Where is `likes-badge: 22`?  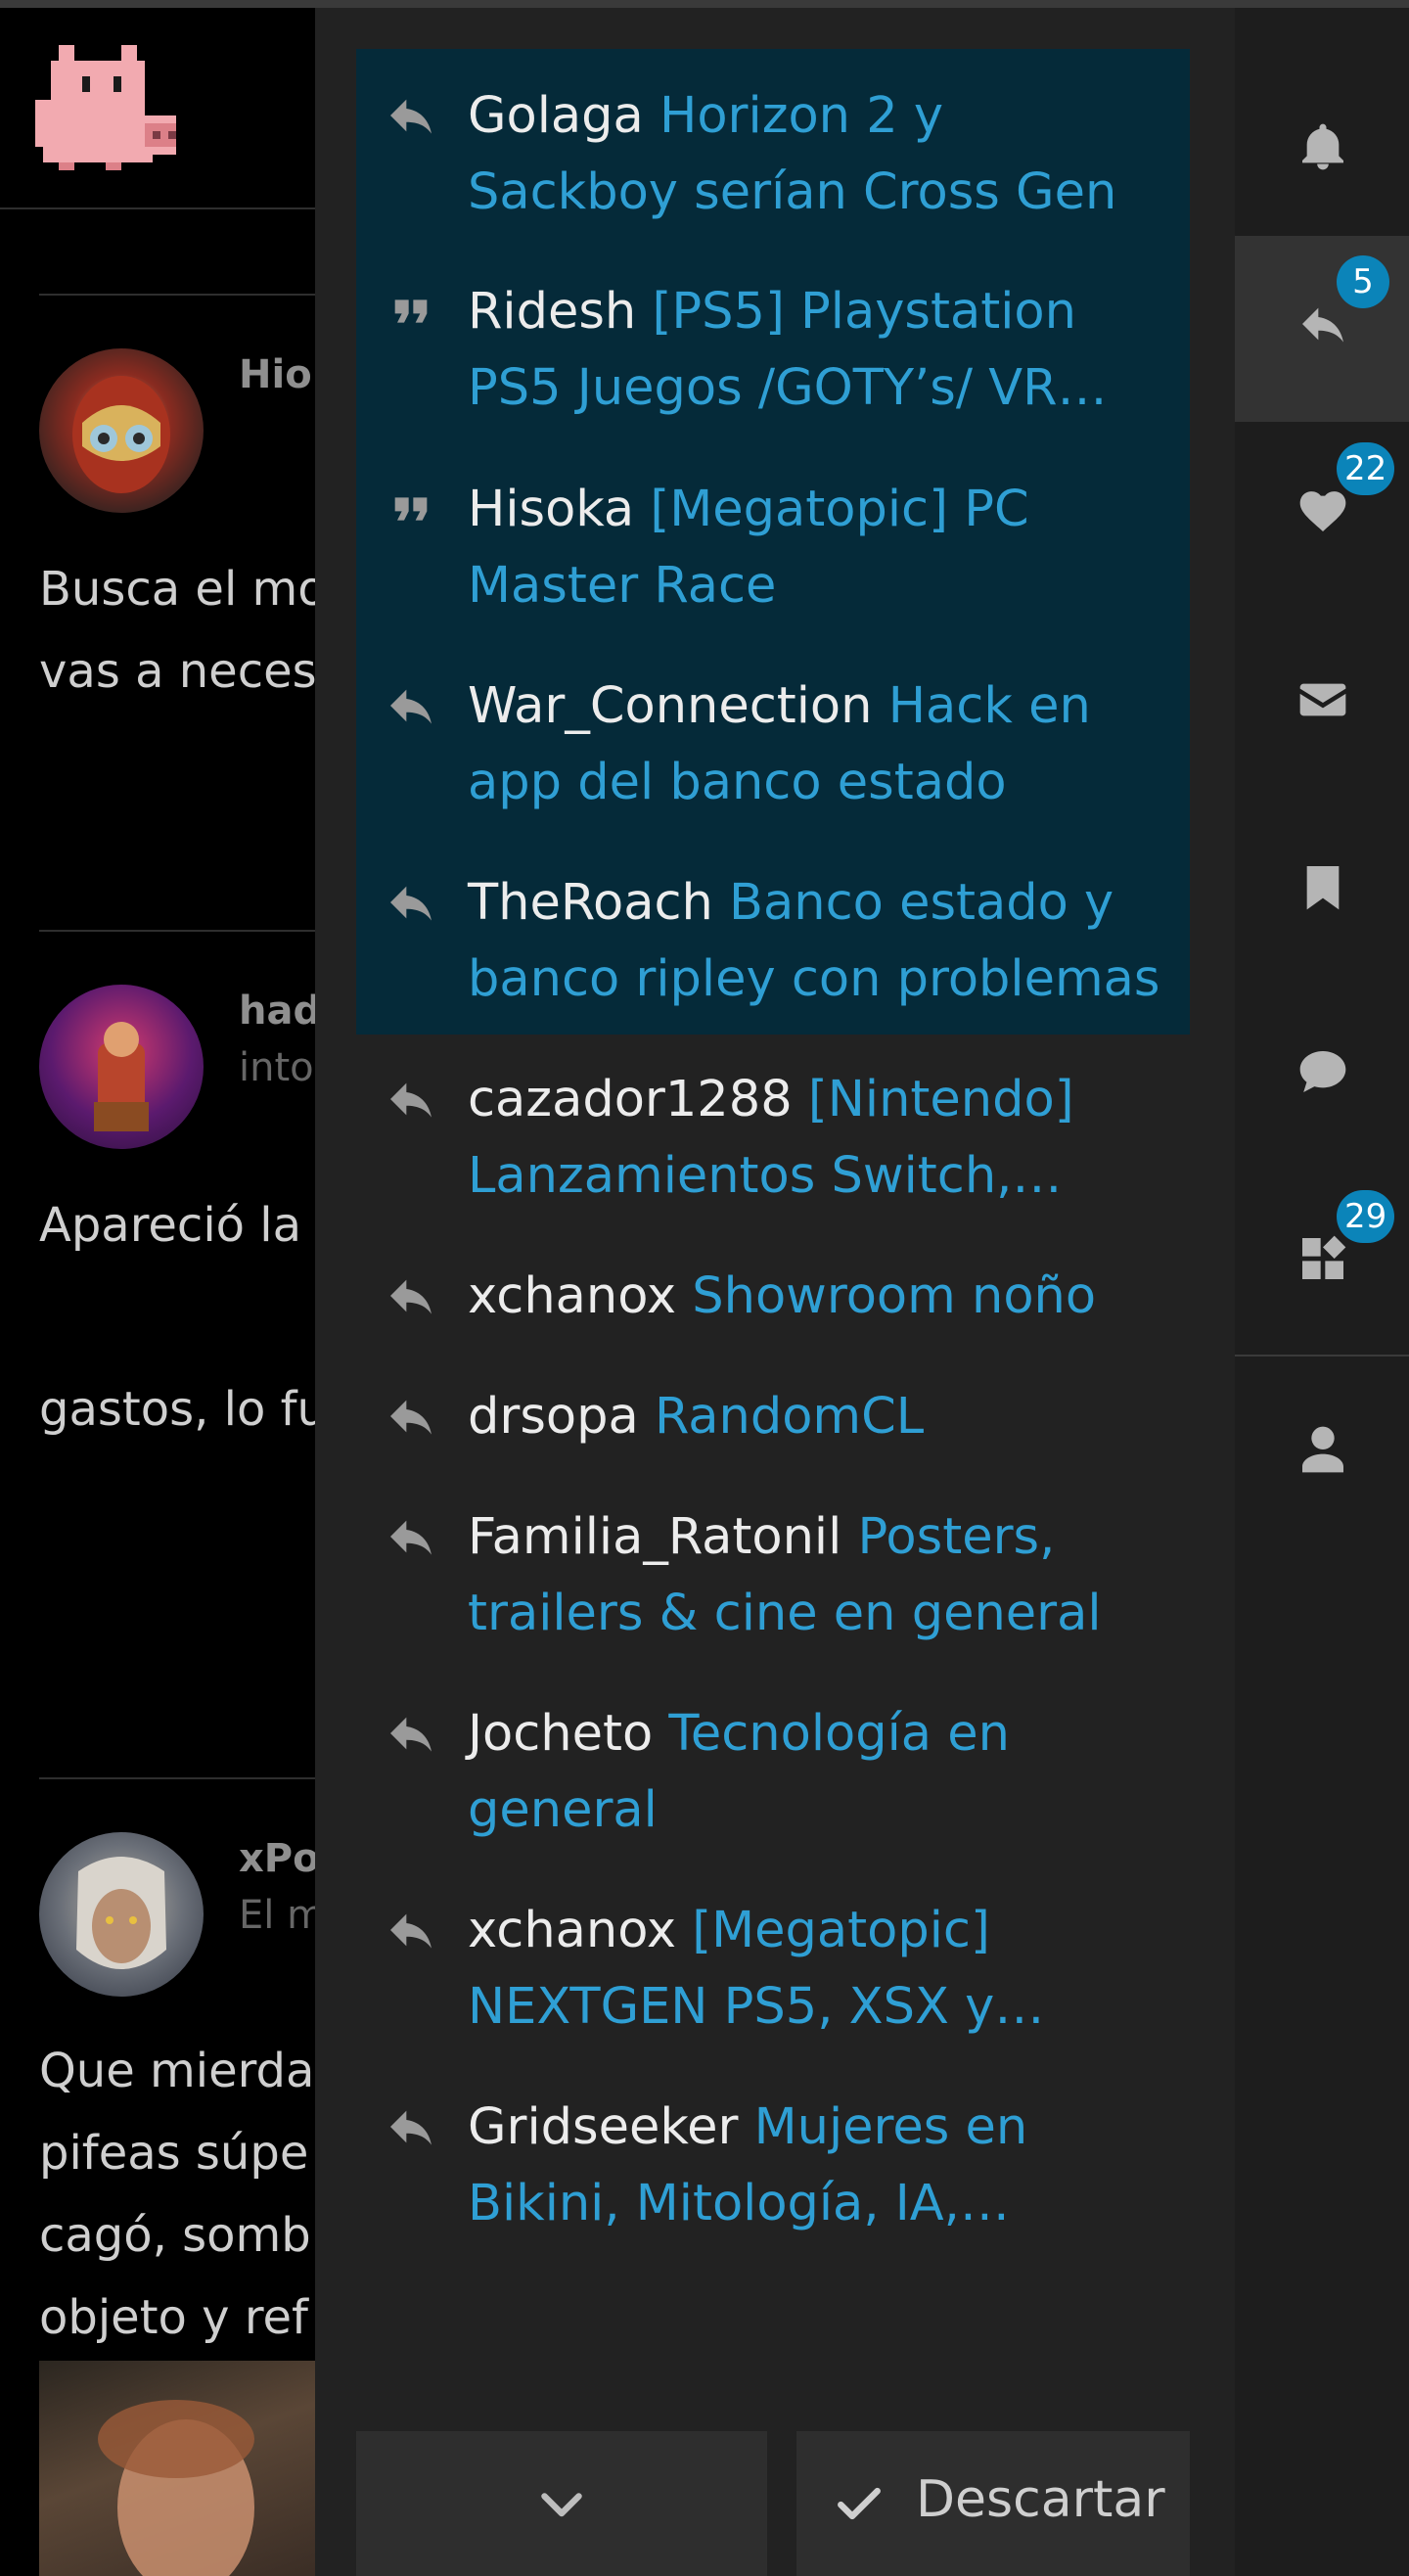
likes-badge: 22 is located at coordinates (1366, 468).